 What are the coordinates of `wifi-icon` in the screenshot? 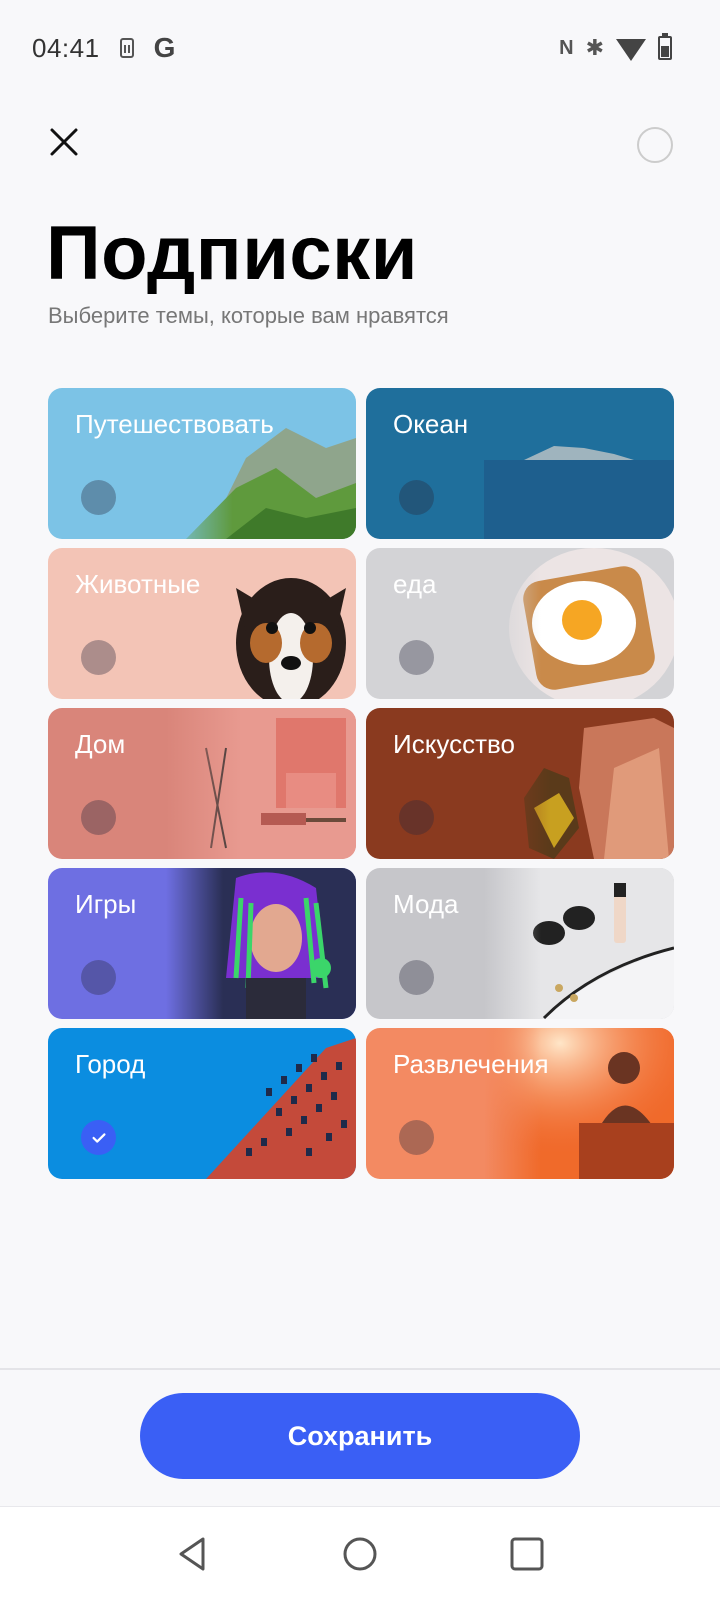 It's located at (631, 50).